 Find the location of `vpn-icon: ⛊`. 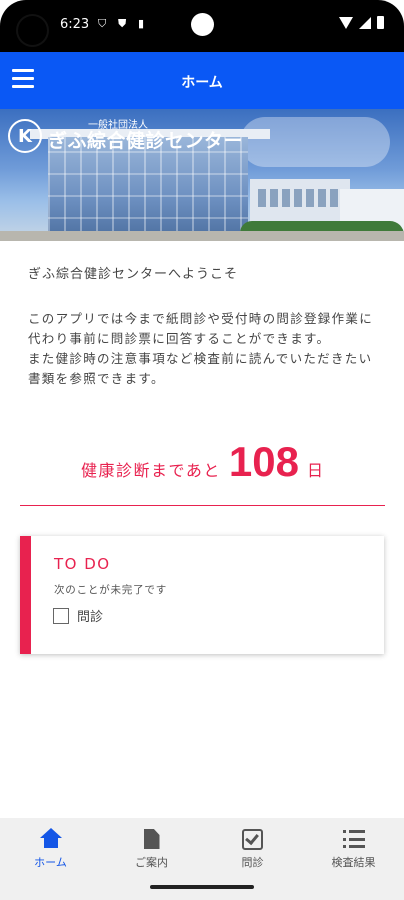

vpn-icon: ⛊ is located at coordinates (122, 23).